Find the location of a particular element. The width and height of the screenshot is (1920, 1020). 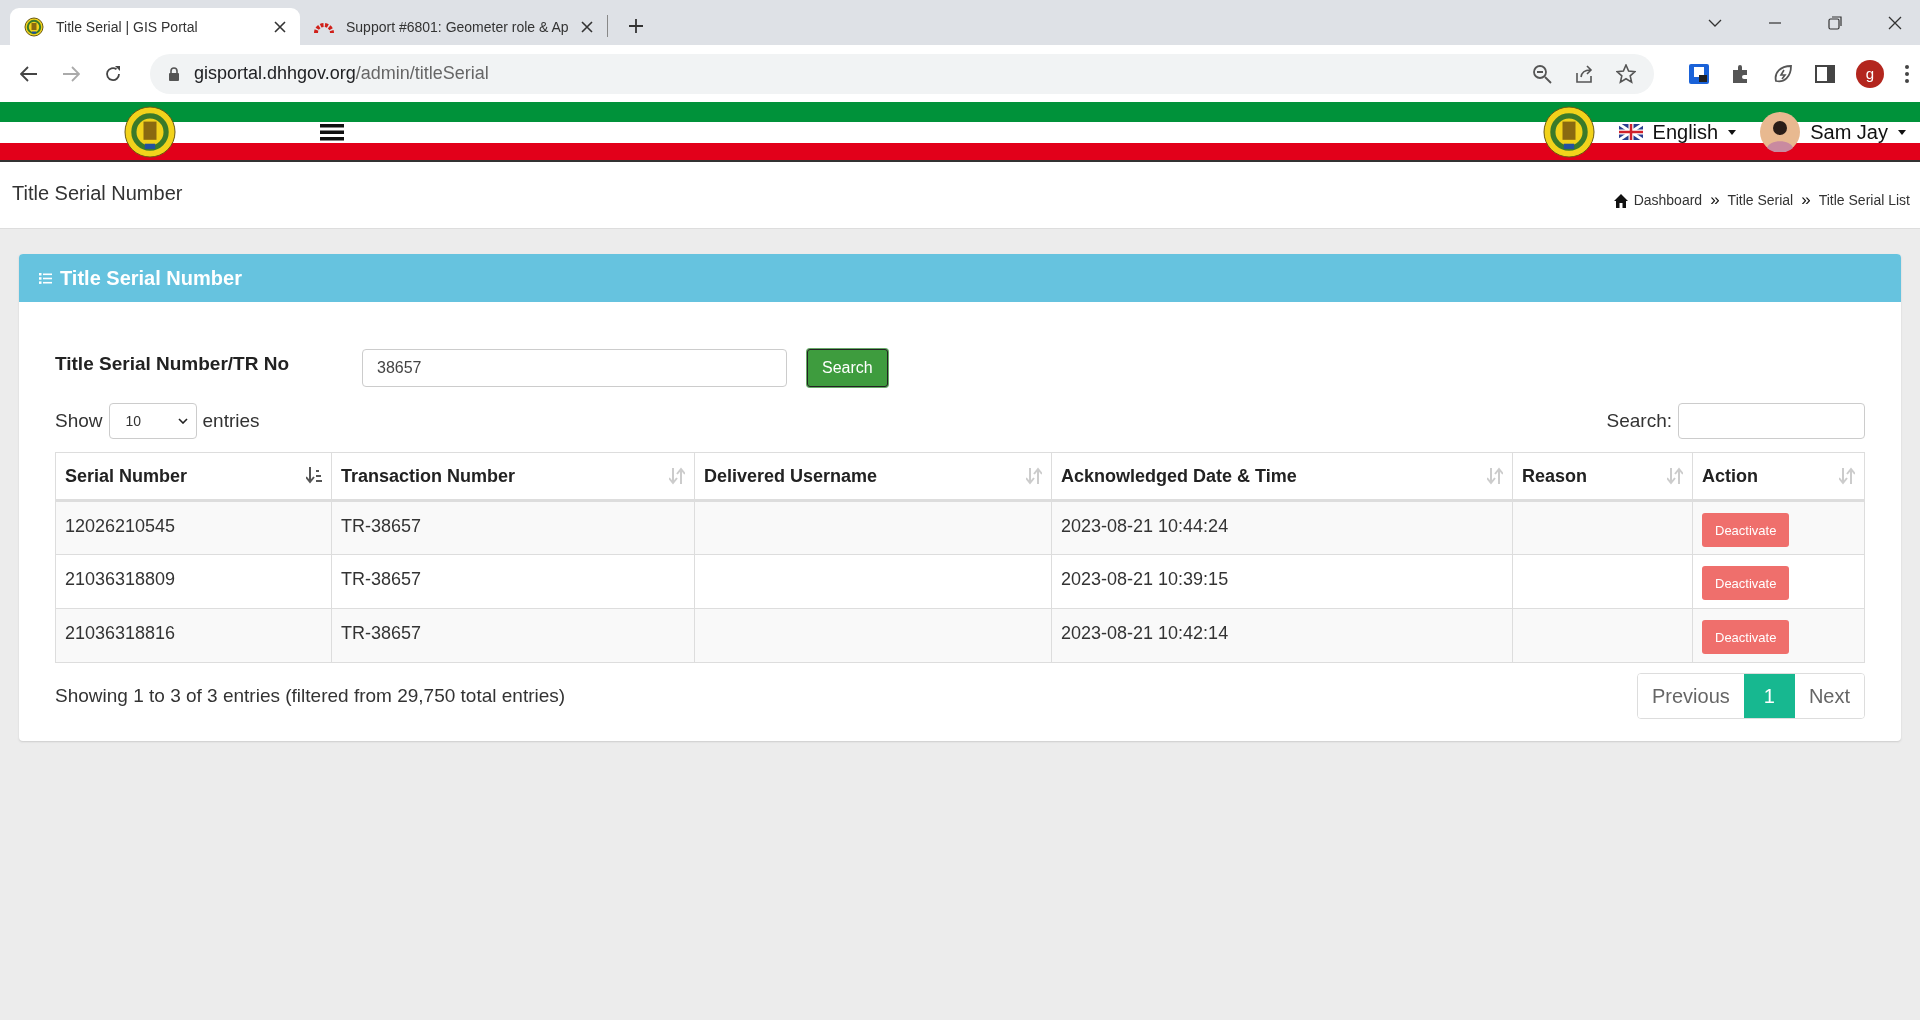

star-icon is located at coordinates (1626, 73).